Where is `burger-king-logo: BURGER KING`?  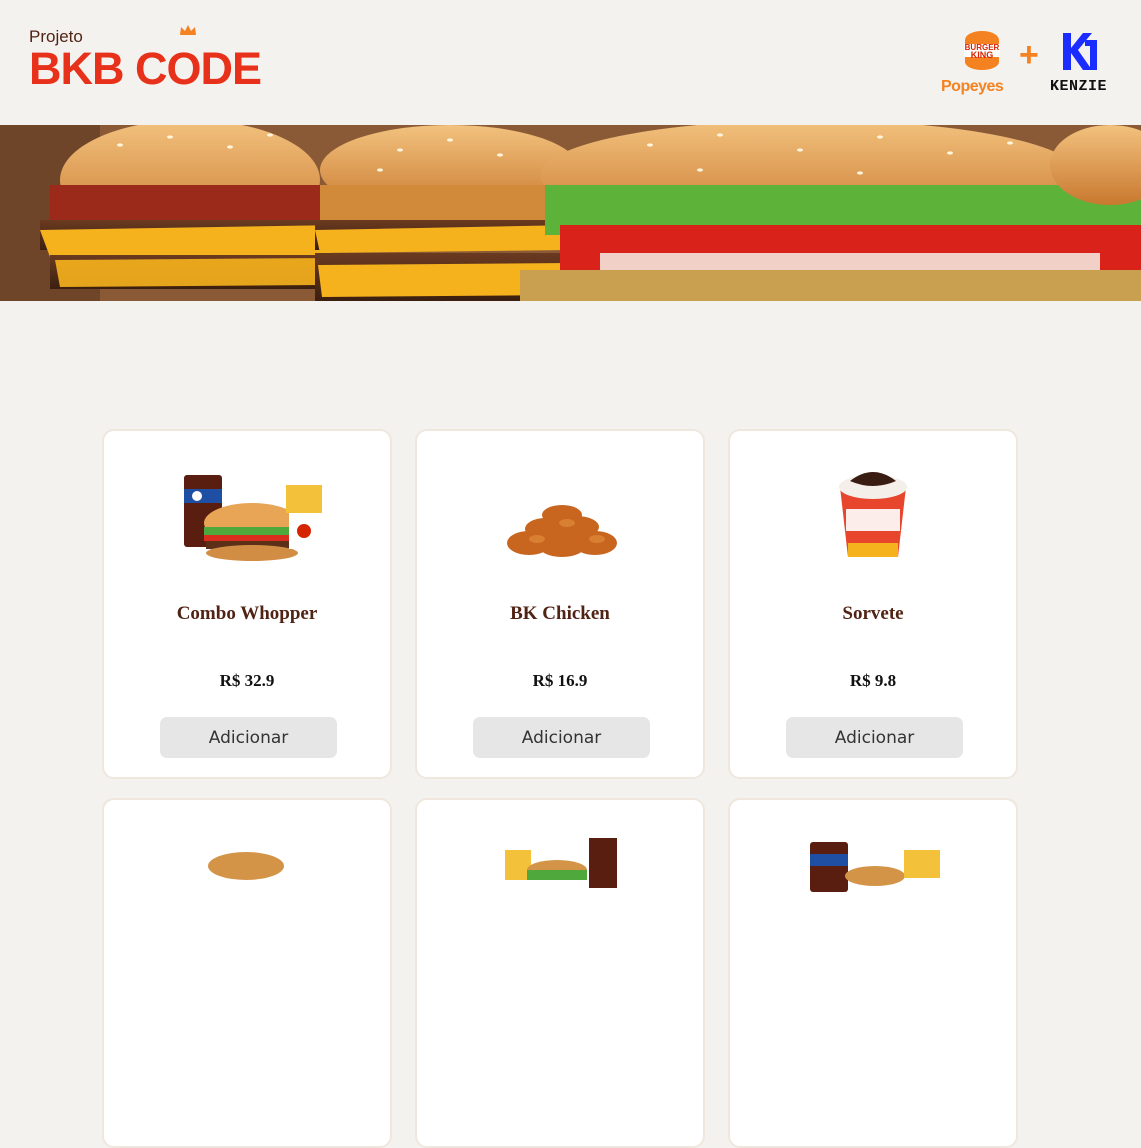
burger-king-logo: BURGER KING is located at coordinates (982, 50).